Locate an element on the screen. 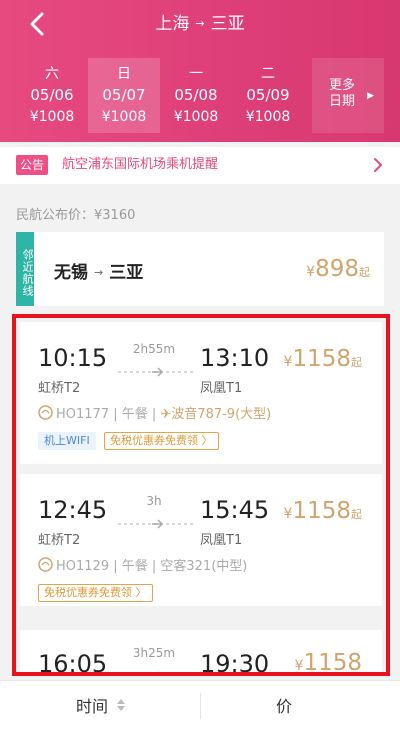 Image resolution: width=400 pixels, height=729 pixels. flight-number-meal: HO1177 | 午餐 | is located at coordinates (108, 414).